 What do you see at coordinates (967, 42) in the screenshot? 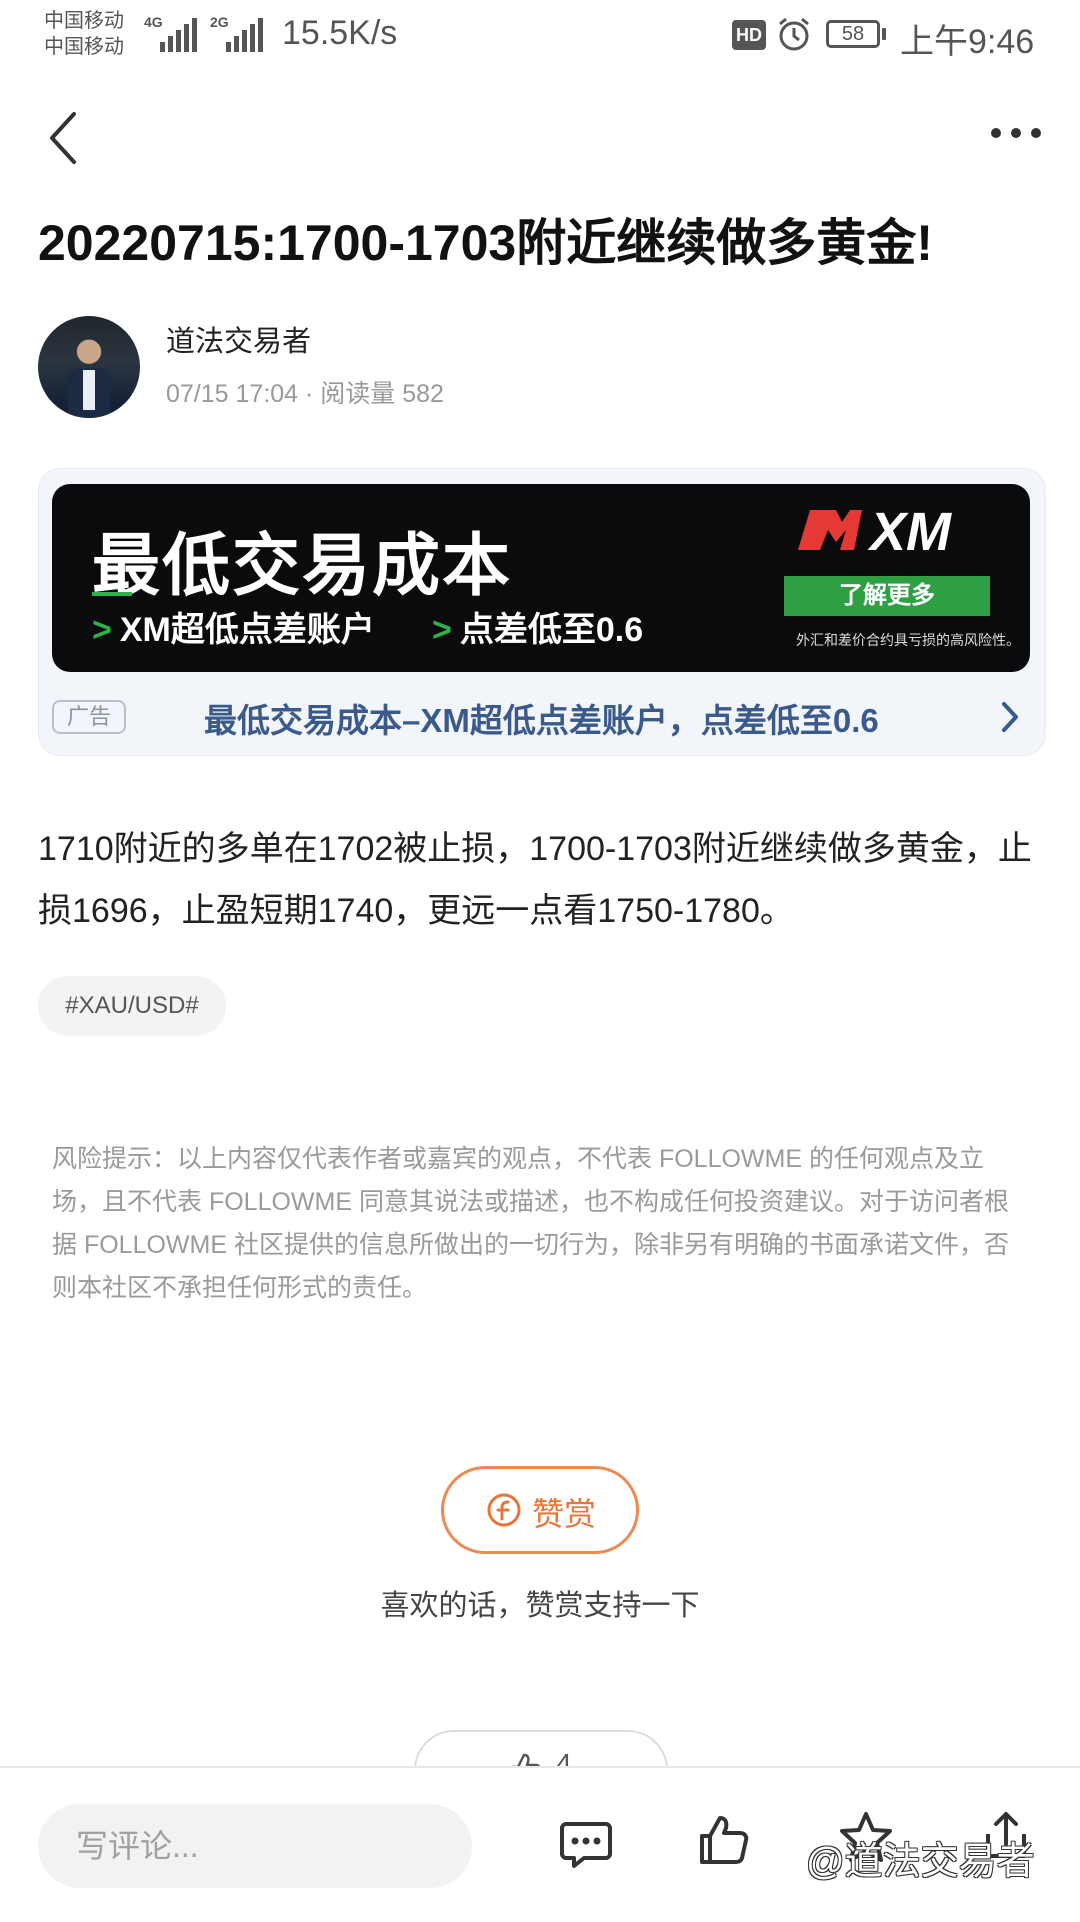
I see `clock: 上午9:46` at bounding box center [967, 42].